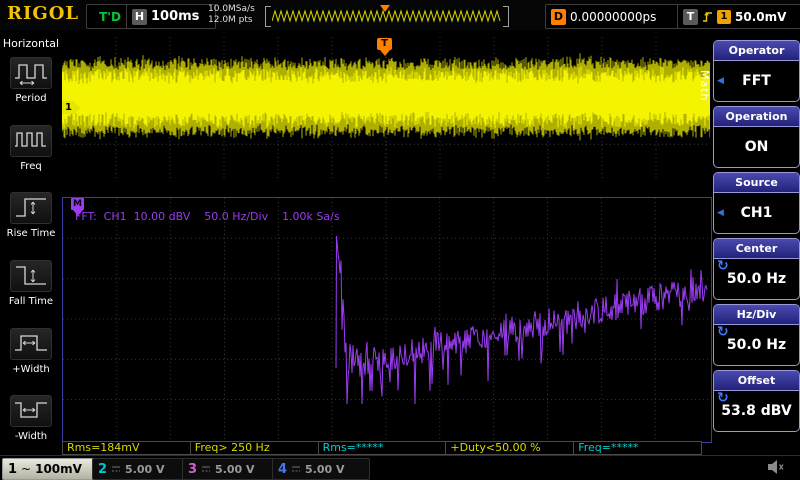  I want to click on preview-trigger-marker, so click(385, 11).